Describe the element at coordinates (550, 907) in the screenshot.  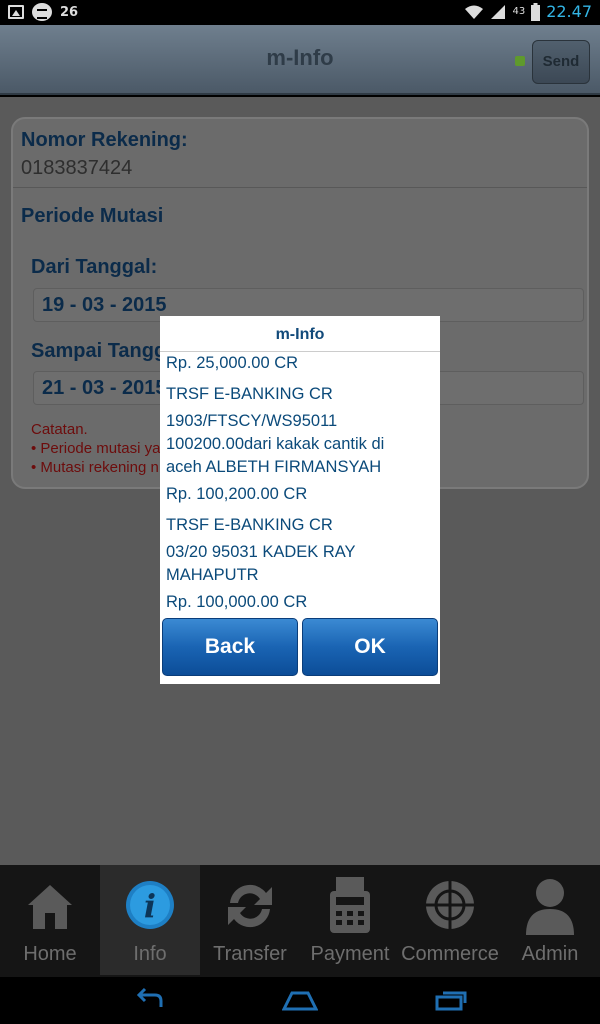
I see `admin-icon` at that location.